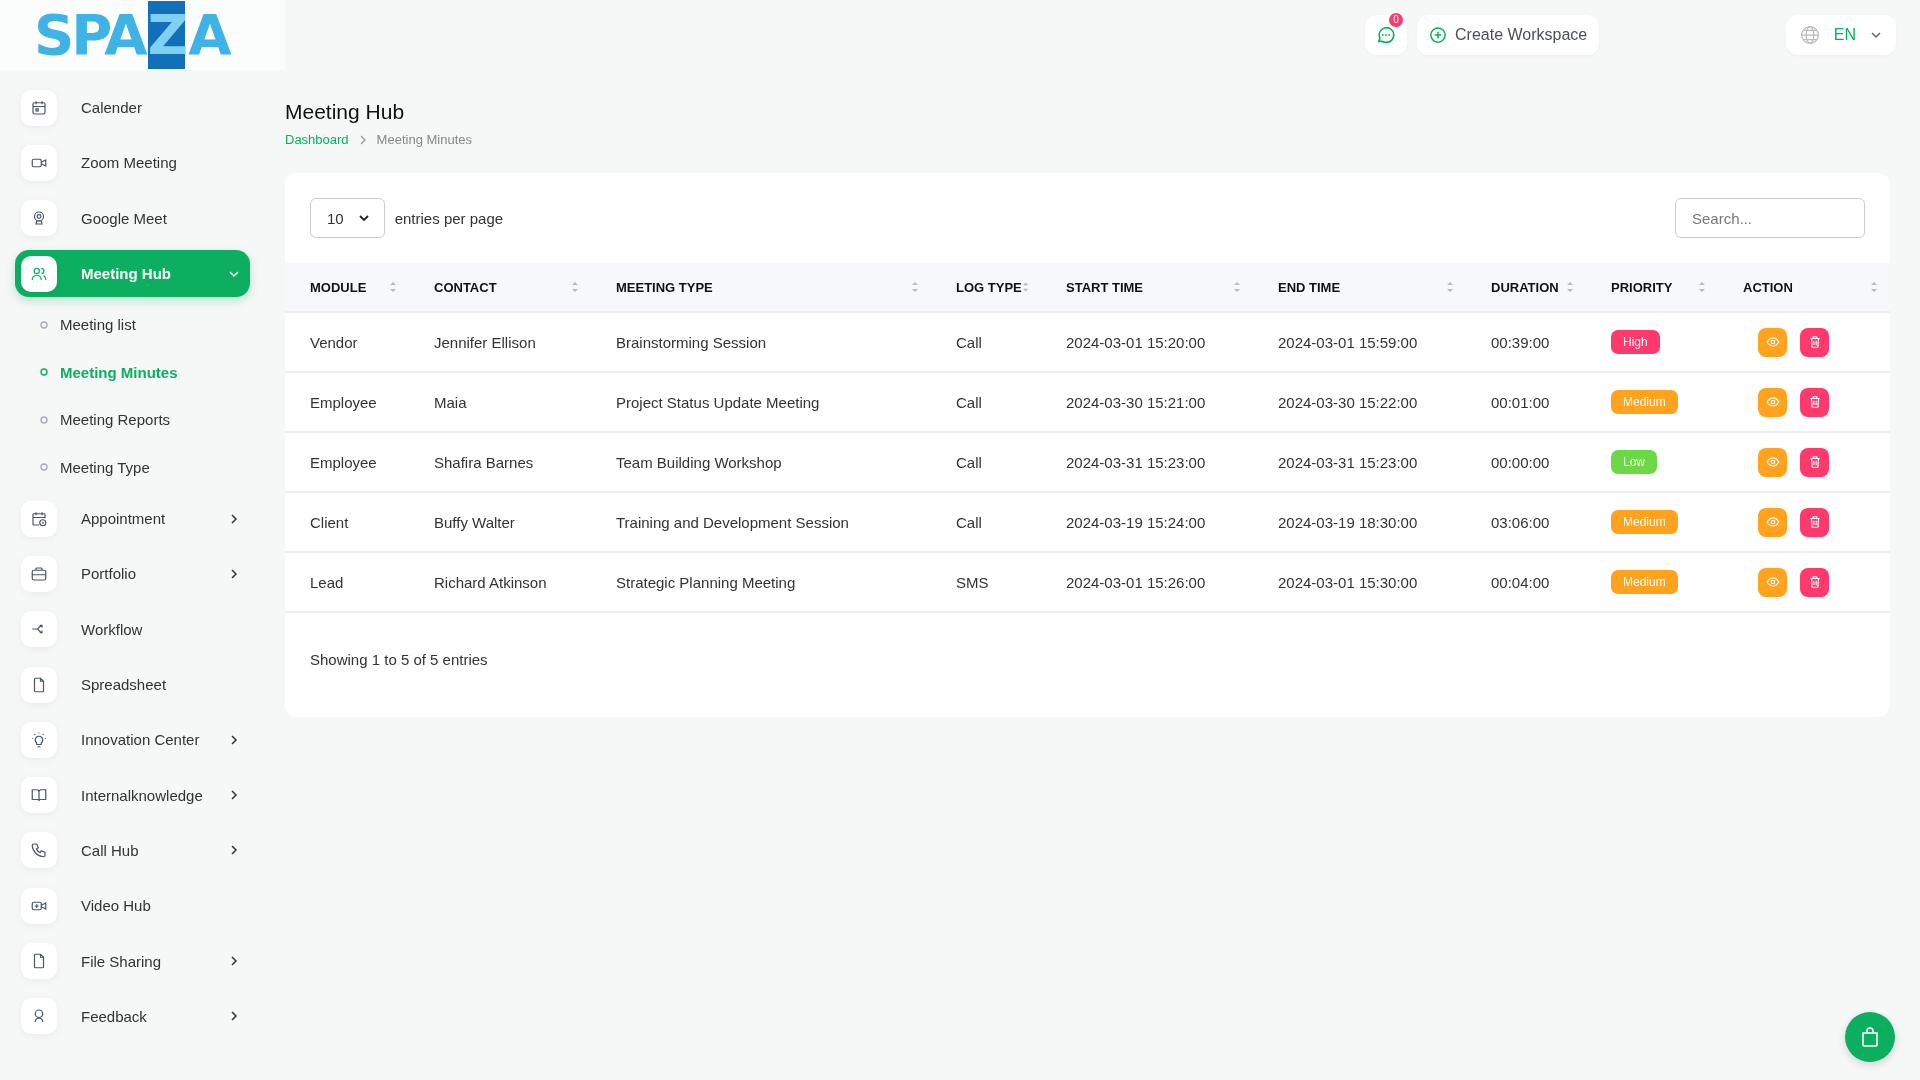 The height and width of the screenshot is (1080, 1920). I want to click on column-header: ACTION, so click(1768, 287).